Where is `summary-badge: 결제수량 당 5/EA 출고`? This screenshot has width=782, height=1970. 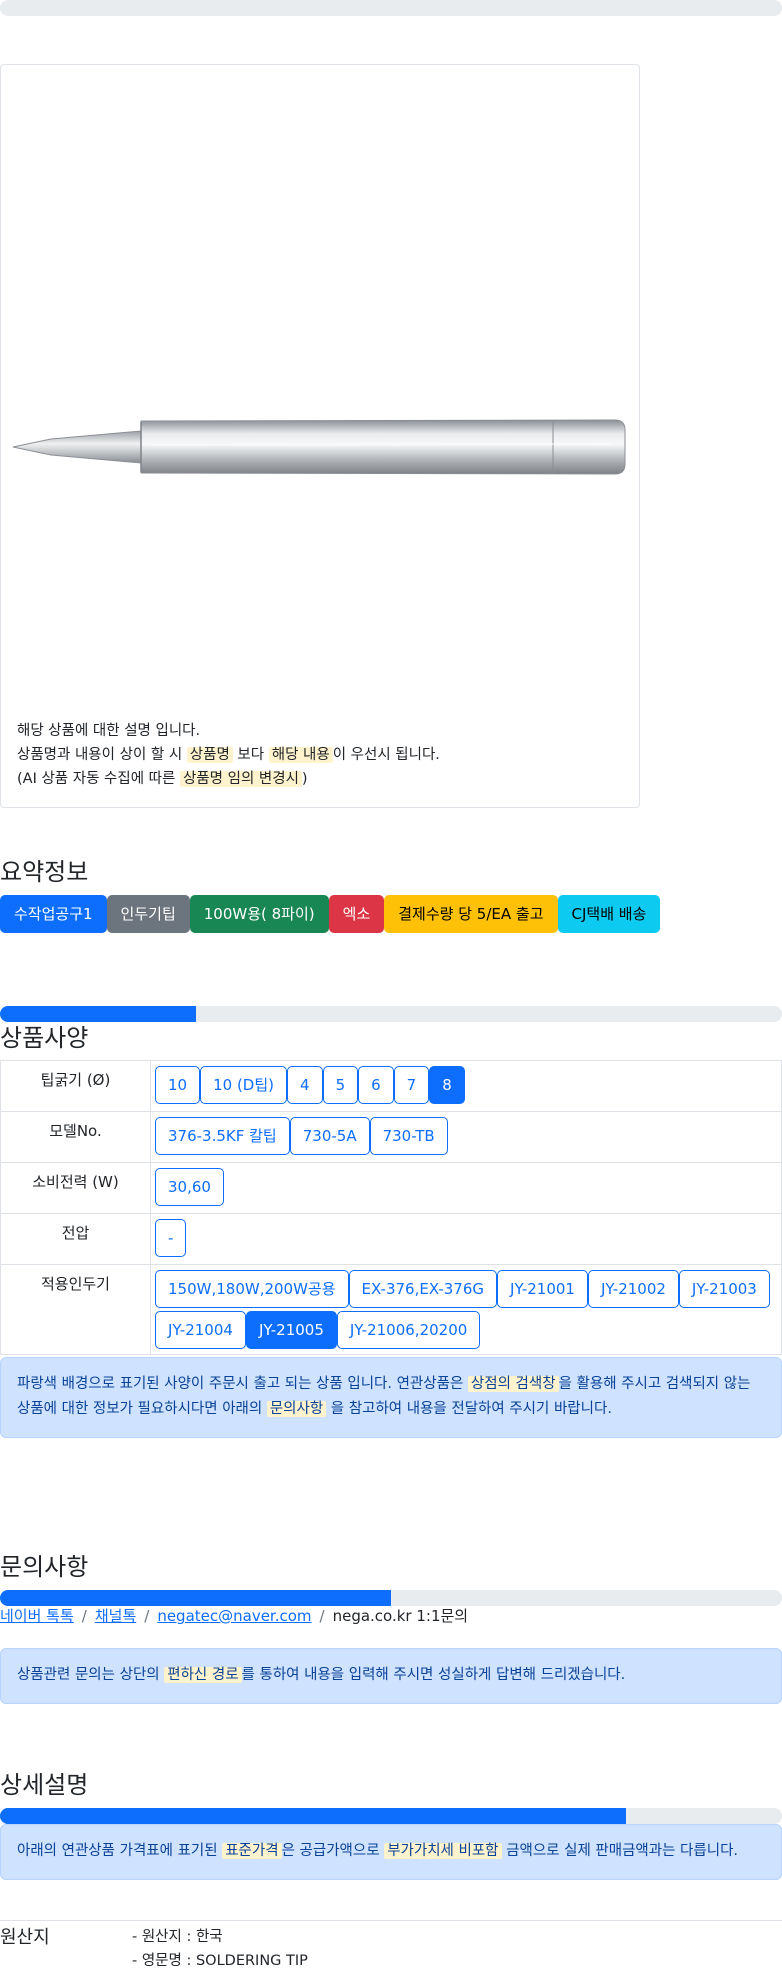 summary-badge: 결제수량 당 5/EA 출고 is located at coordinates (471, 914).